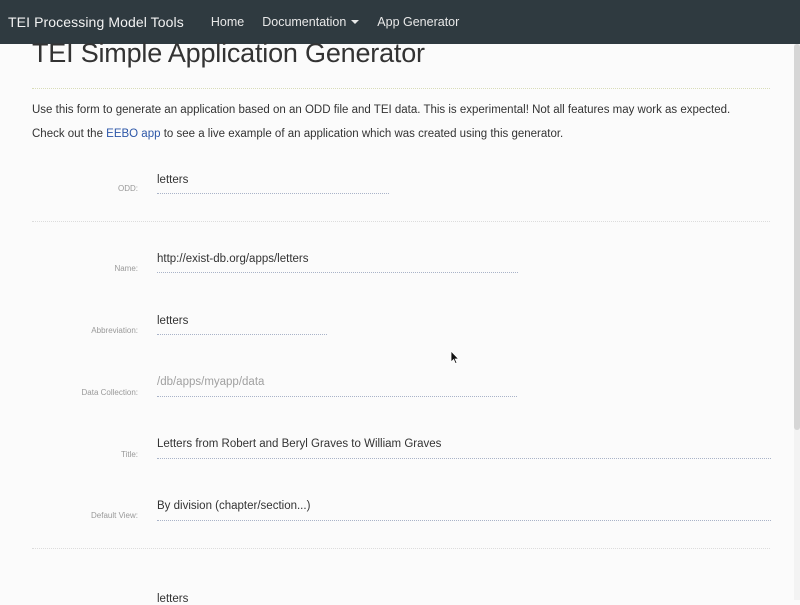 This screenshot has height=605, width=800. What do you see at coordinates (797, 237) in the screenshot?
I see `scrollbar-thumb` at bounding box center [797, 237].